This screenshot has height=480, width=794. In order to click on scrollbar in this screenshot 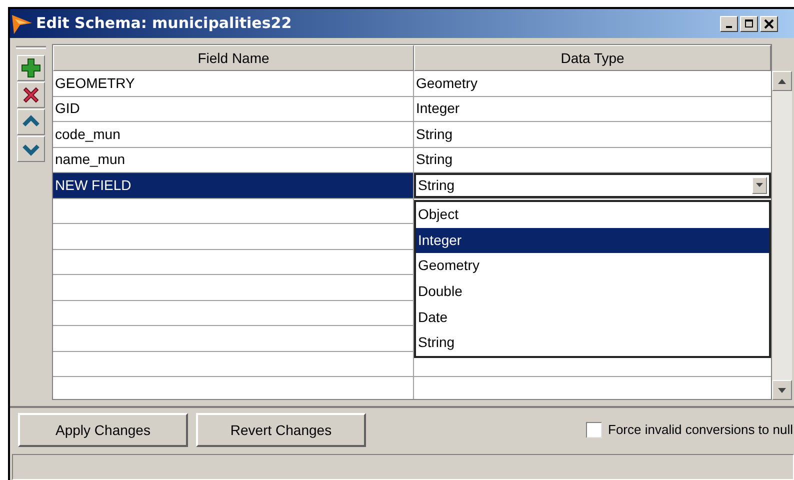, I will do `click(782, 235)`.